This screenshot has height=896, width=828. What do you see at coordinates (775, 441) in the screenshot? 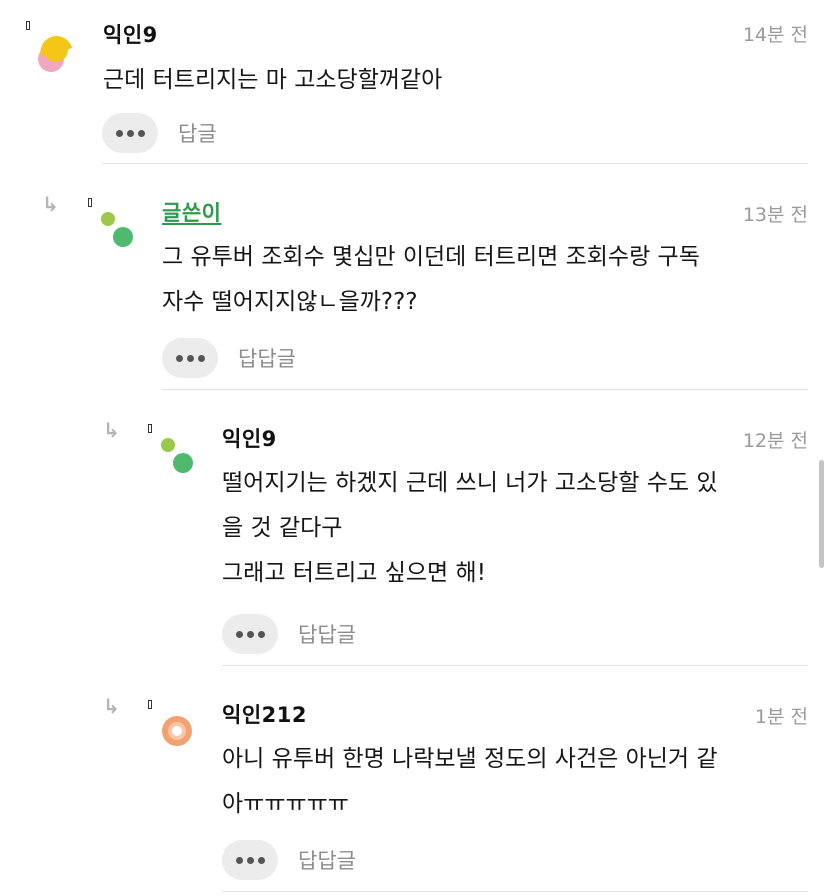
I see `comment-time: 12분 전` at bounding box center [775, 441].